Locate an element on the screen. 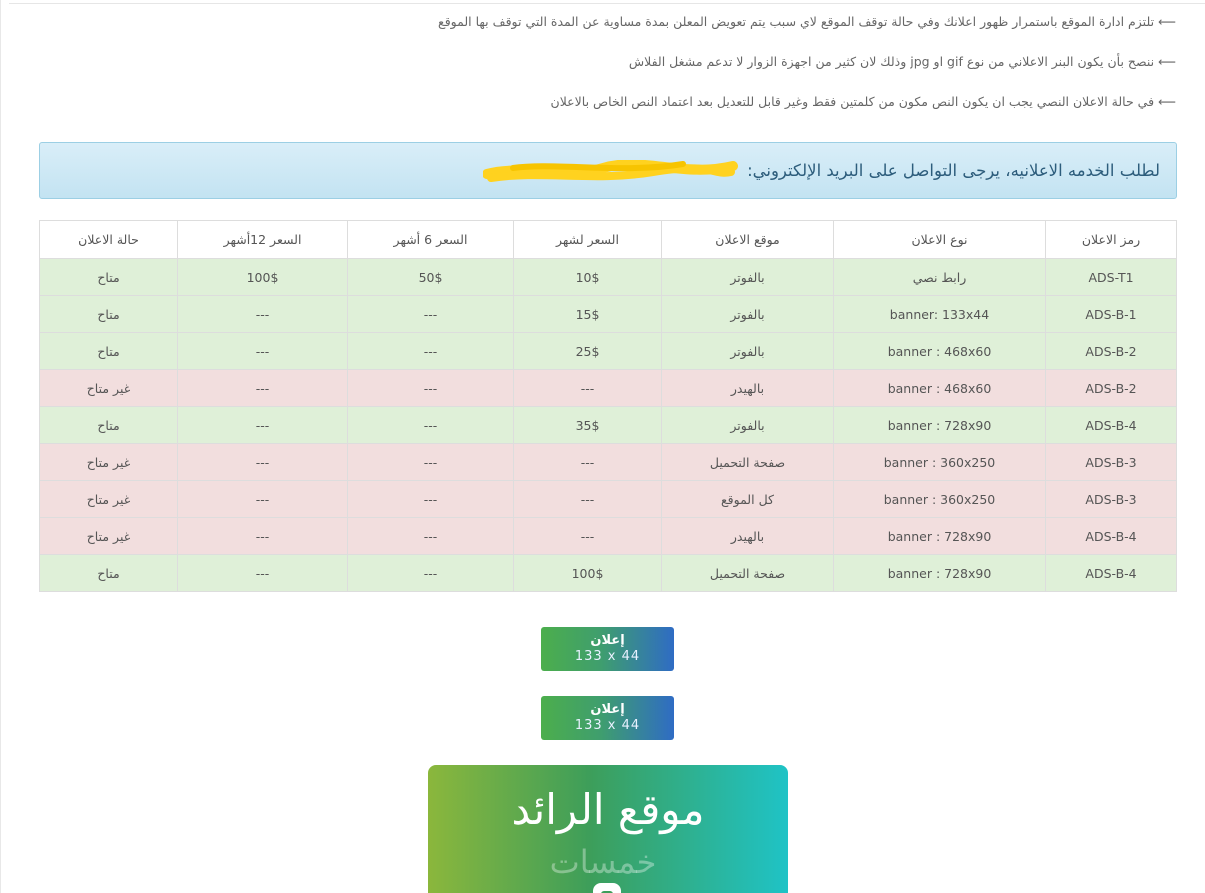  cell-ad-type: banner: 133x44 is located at coordinates (939, 314).